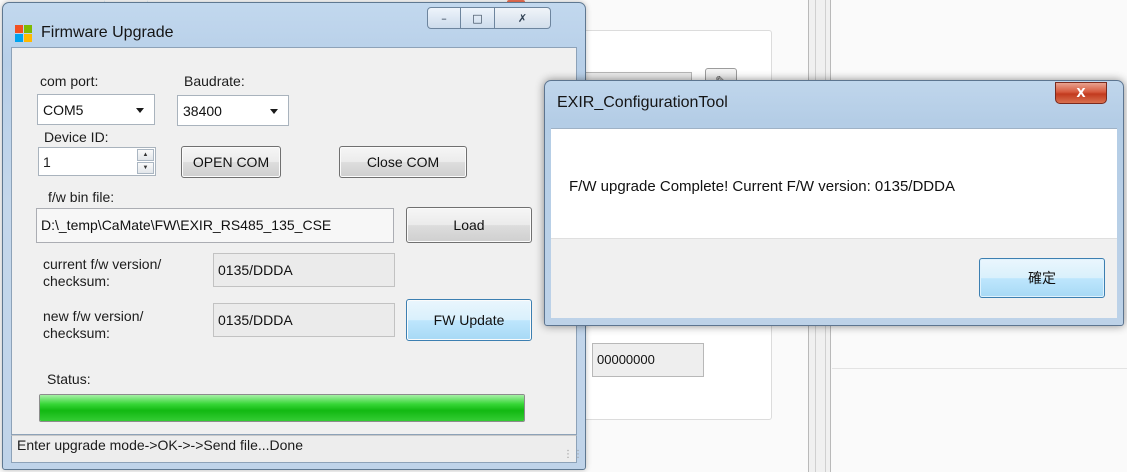  I want to click on current-version-label: current f/w version/ checksum:, so click(102, 273).